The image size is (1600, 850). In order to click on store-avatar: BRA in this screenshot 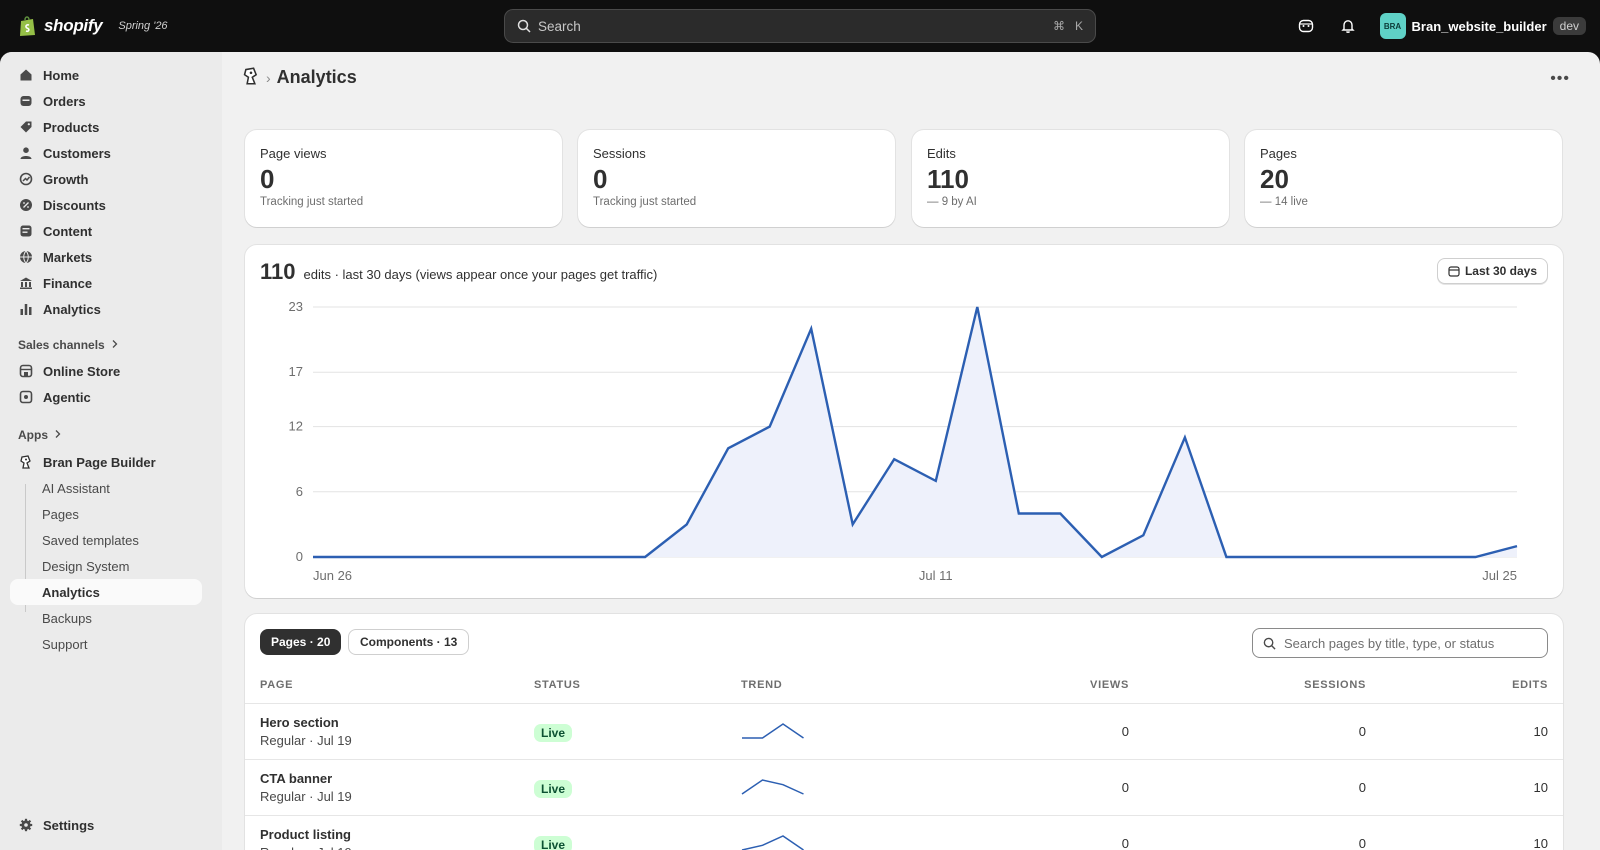, I will do `click(1392, 26)`.